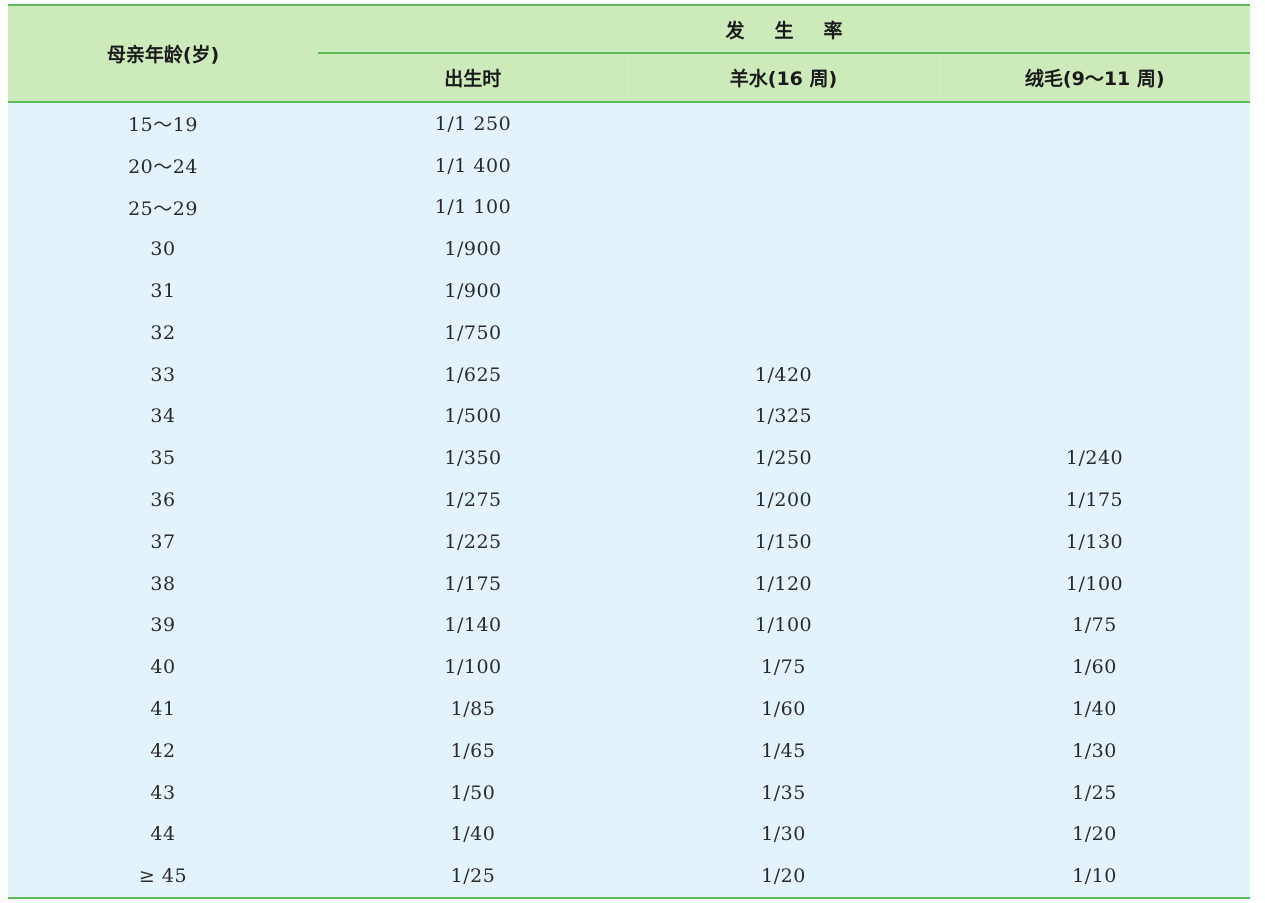  What do you see at coordinates (1095, 625) in the screenshot?
I see `cell-chorionic: 1/75` at bounding box center [1095, 625].